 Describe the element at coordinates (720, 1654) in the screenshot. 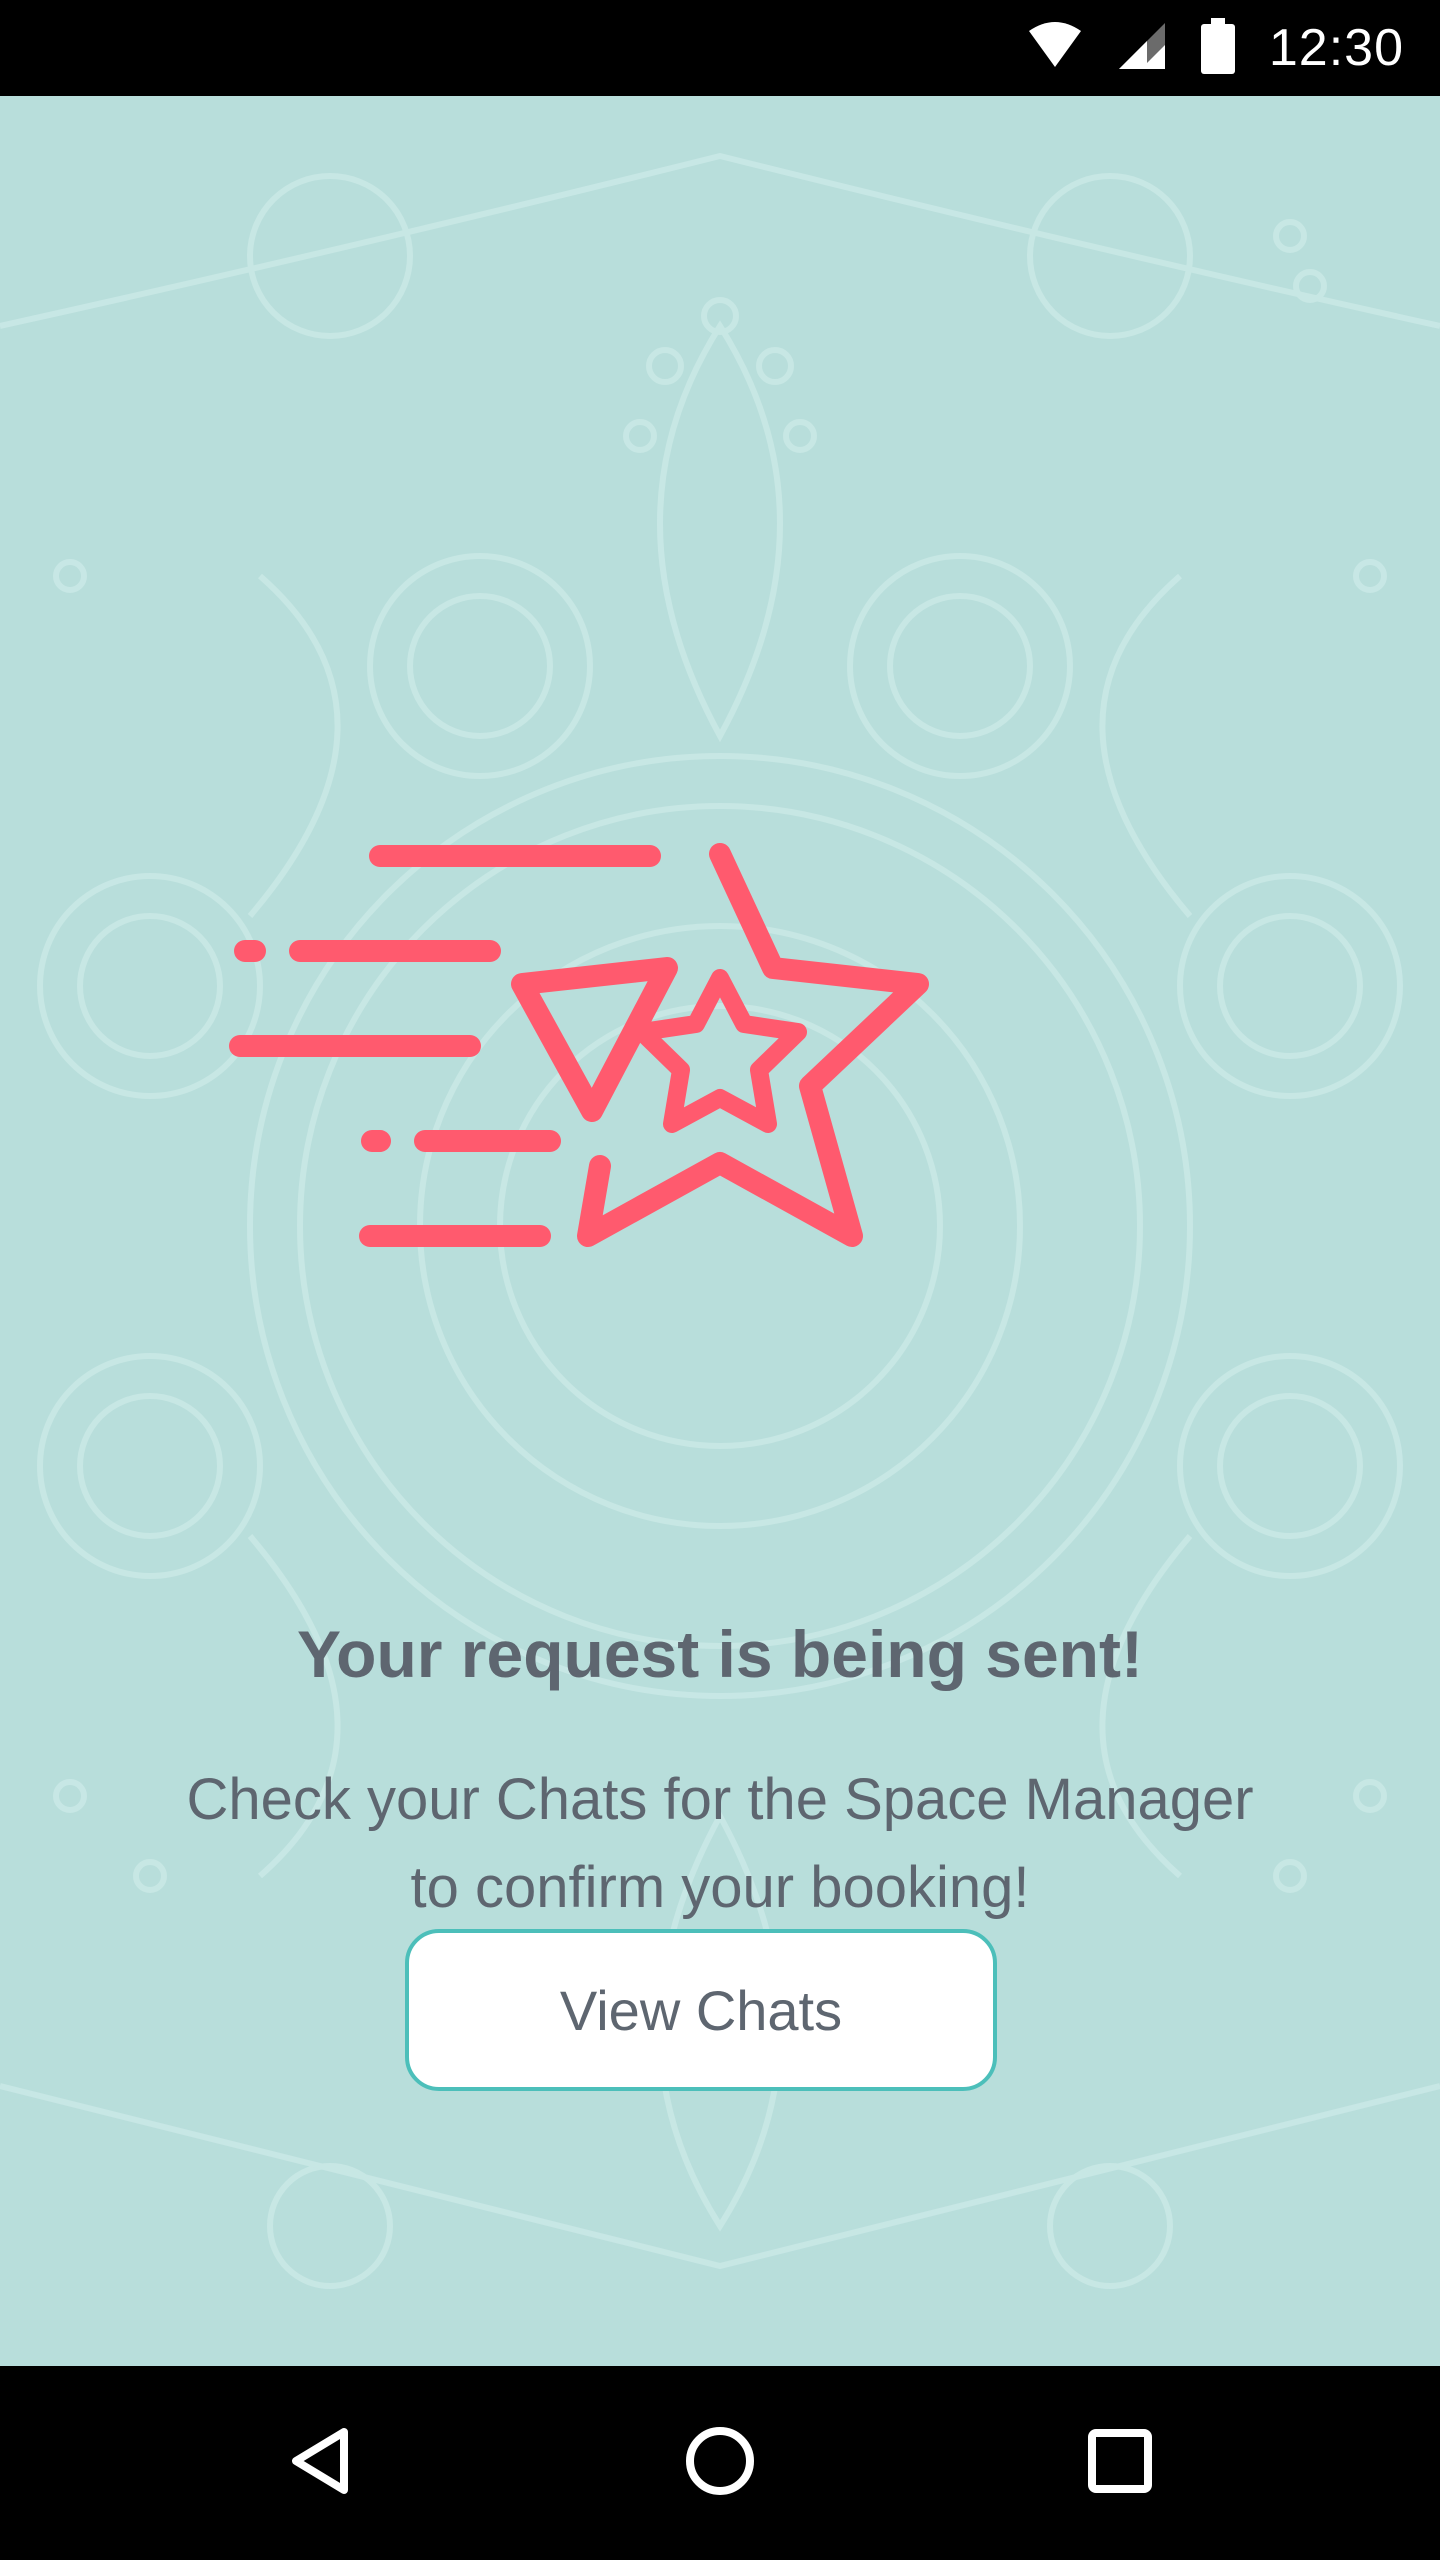

I see `page-title: Your request is being sent!` at that location.